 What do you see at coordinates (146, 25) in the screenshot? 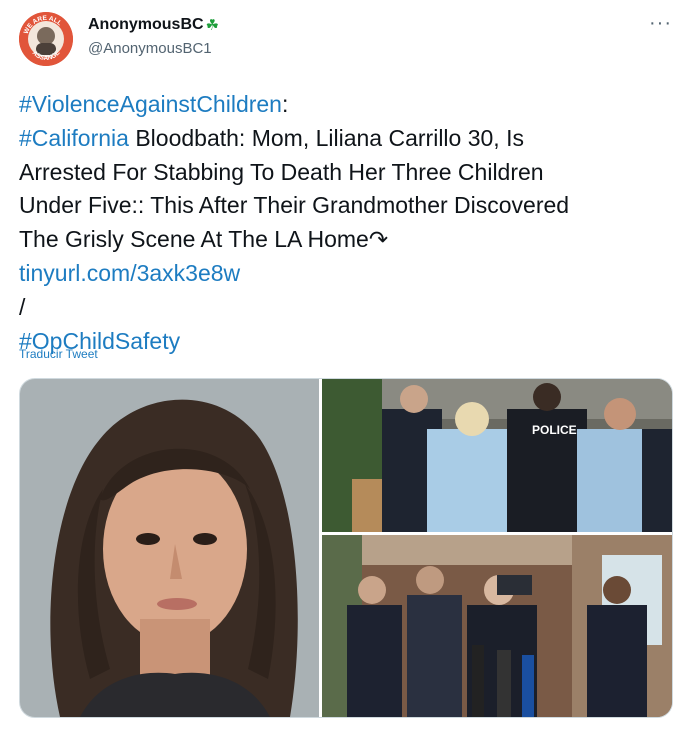
I see `display-name: AnonymousBC` at bounding box center [146, 25].